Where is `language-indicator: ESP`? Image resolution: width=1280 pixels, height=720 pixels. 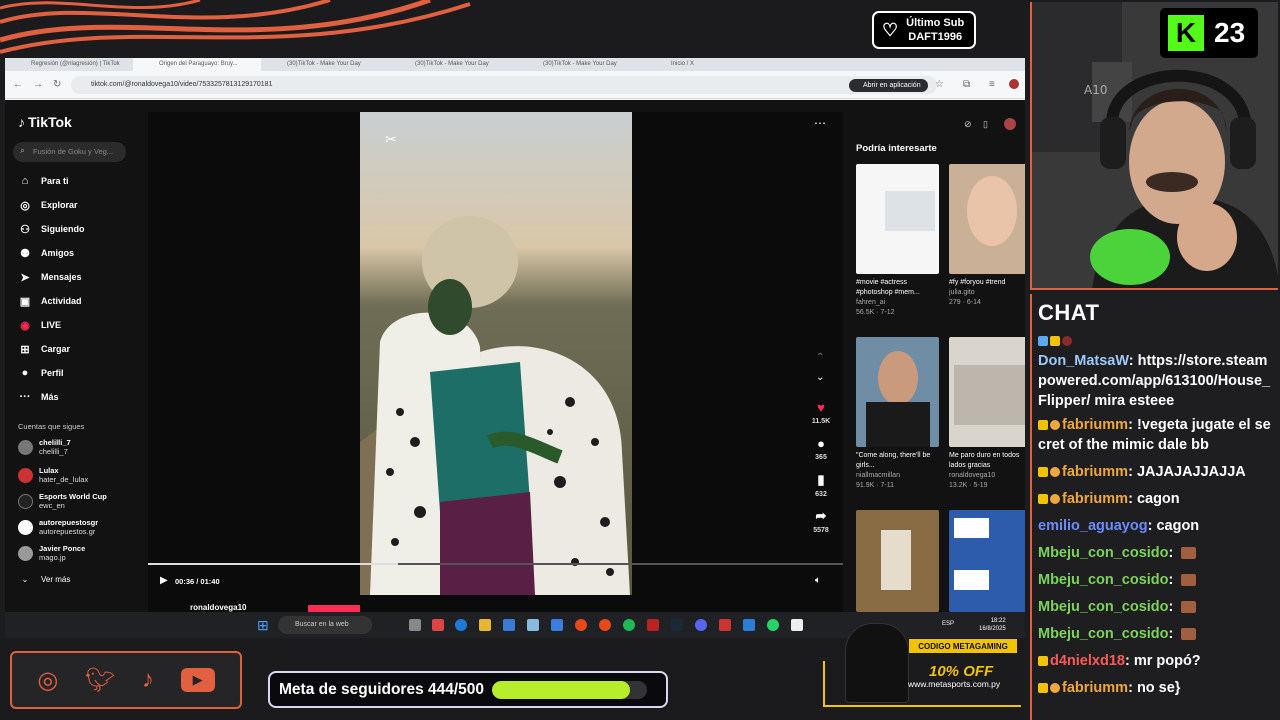 language-indicator: ESP is located at coordinates (948, 624).